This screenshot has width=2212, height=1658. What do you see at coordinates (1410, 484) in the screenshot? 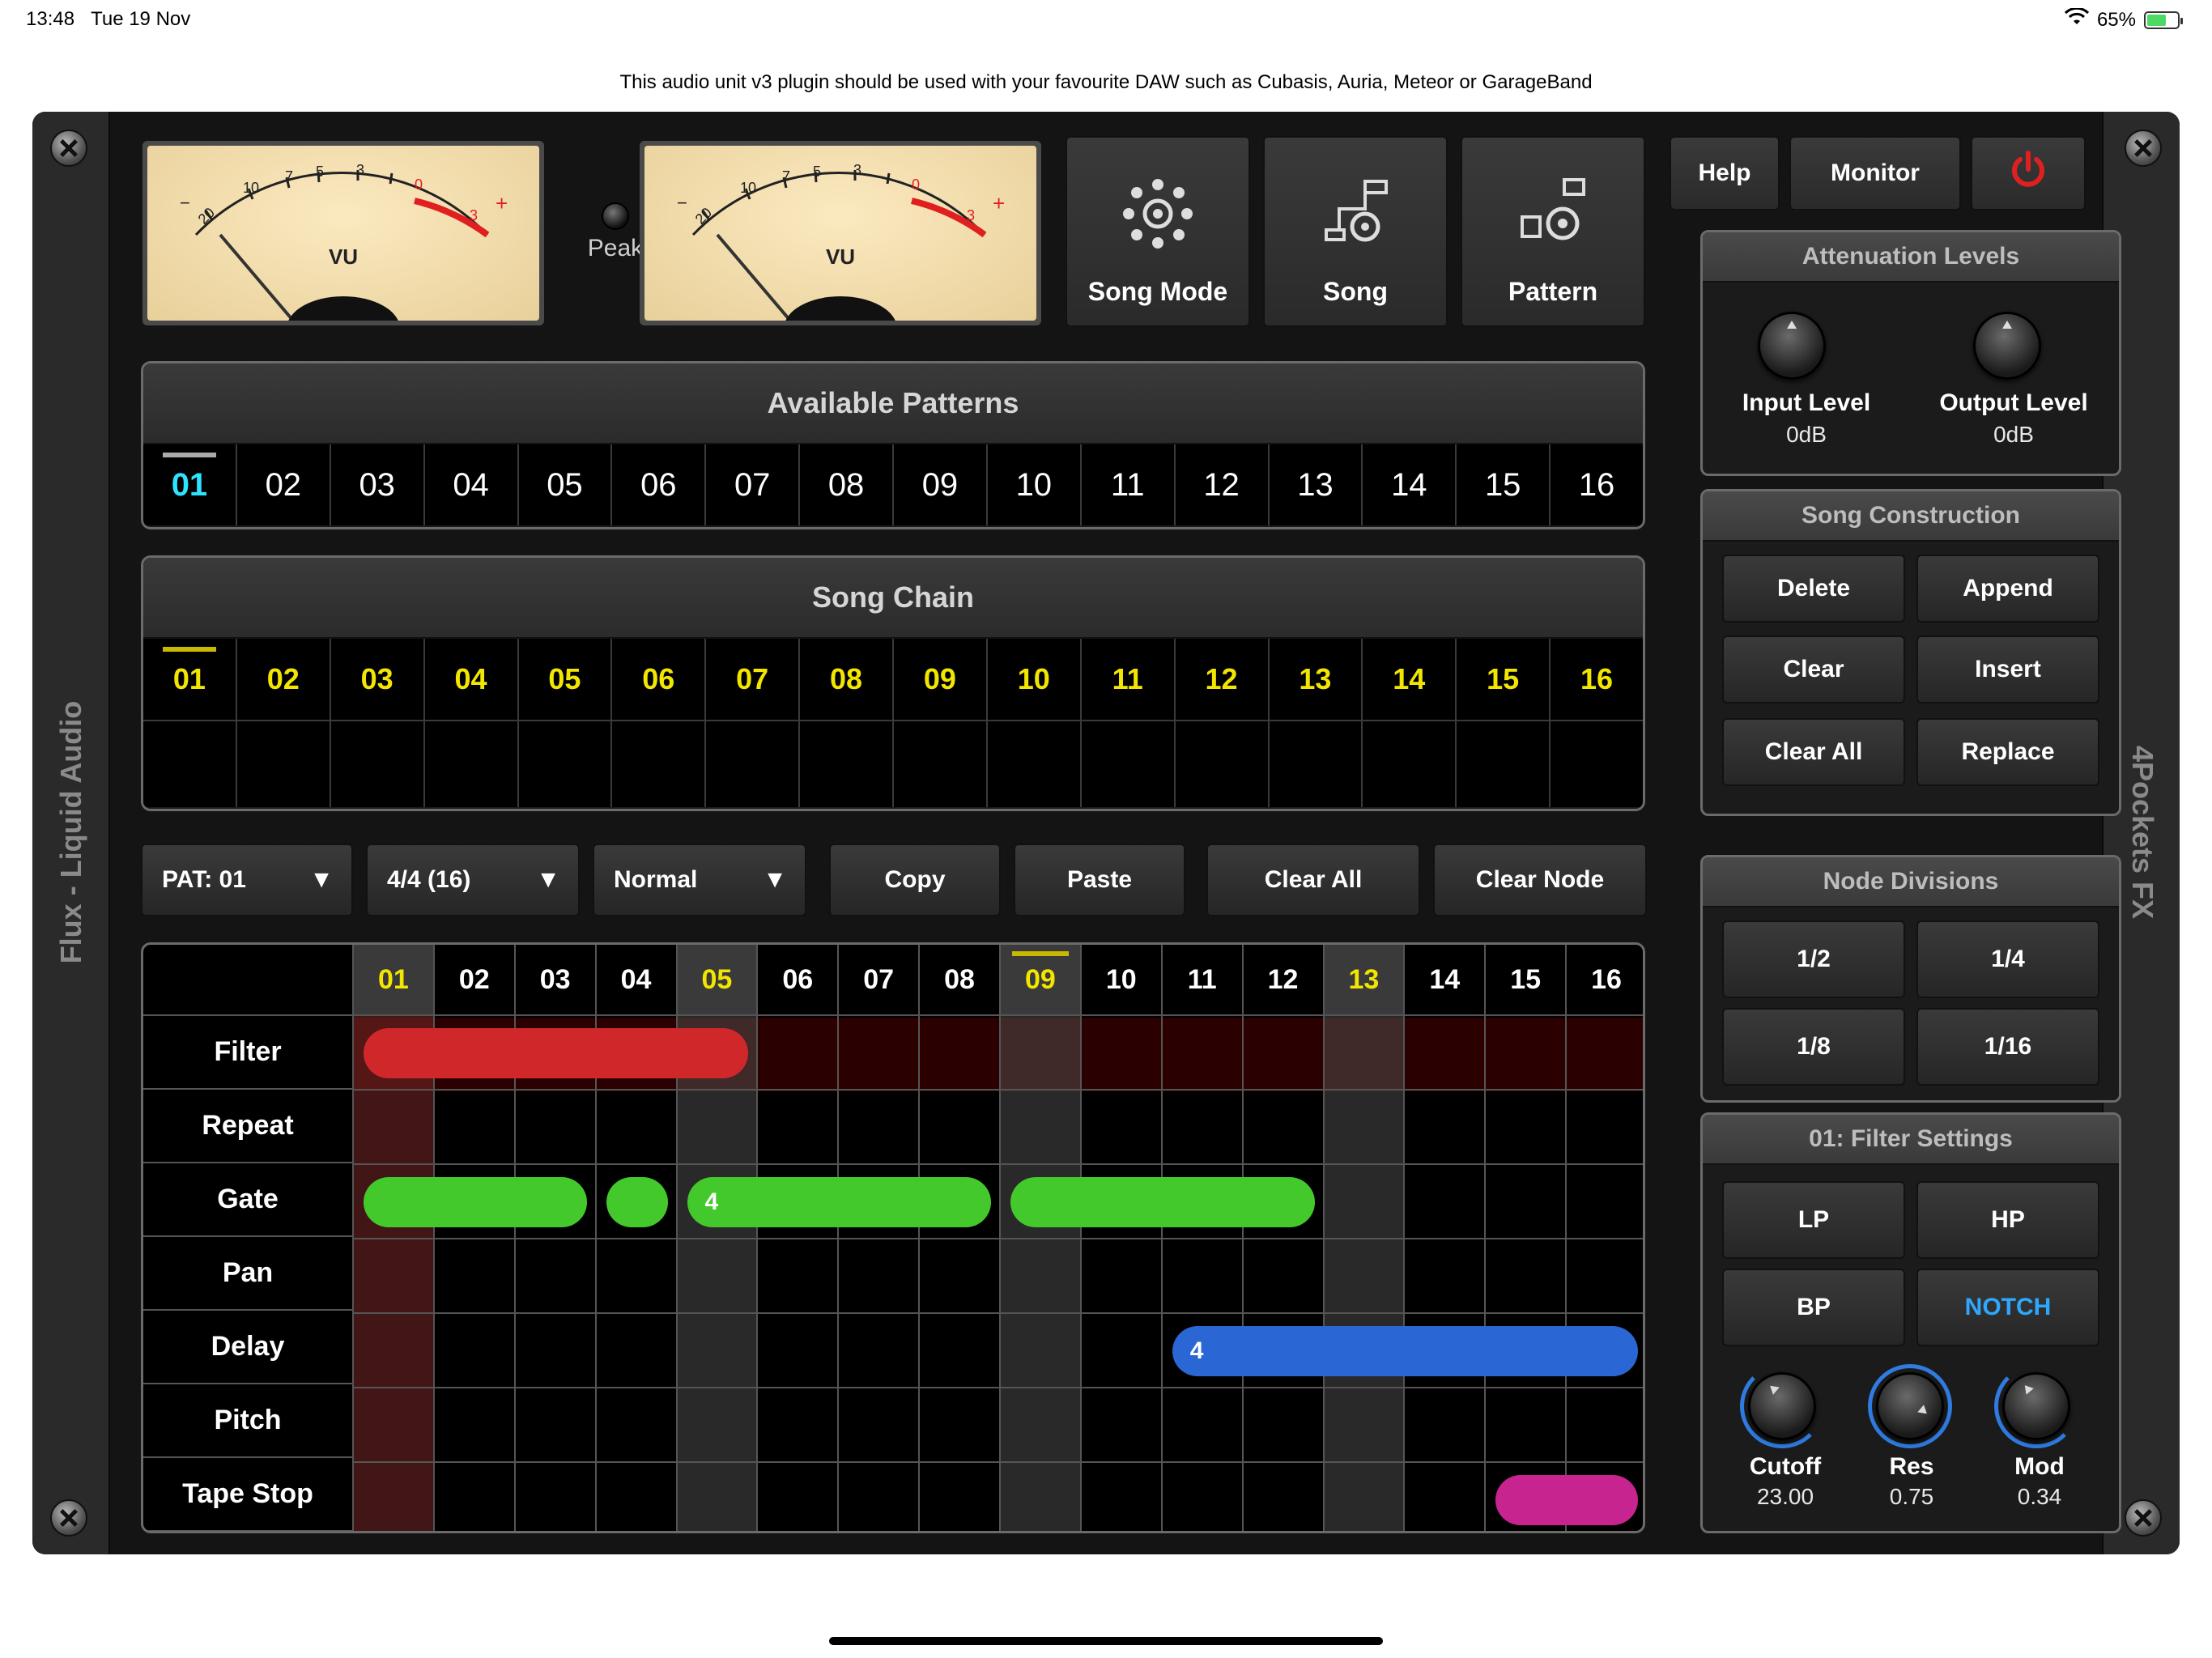
I see `pattern-slot-14: 14` at bounding box center [1410, 484].